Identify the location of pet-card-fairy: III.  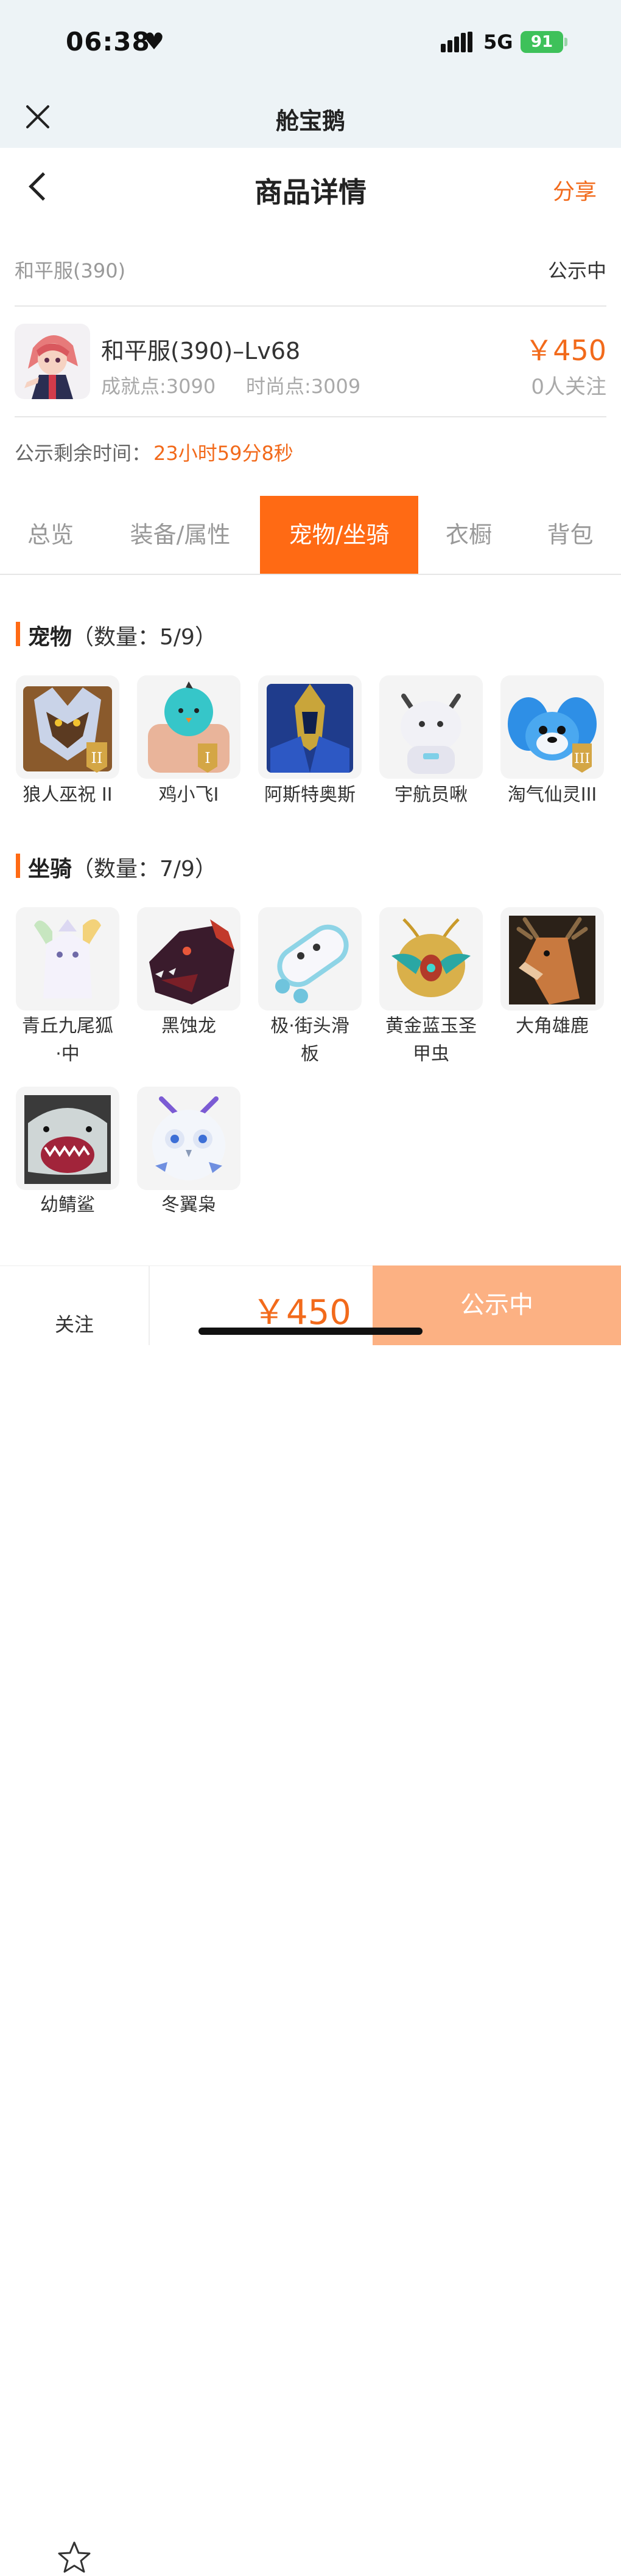
(552, 727).